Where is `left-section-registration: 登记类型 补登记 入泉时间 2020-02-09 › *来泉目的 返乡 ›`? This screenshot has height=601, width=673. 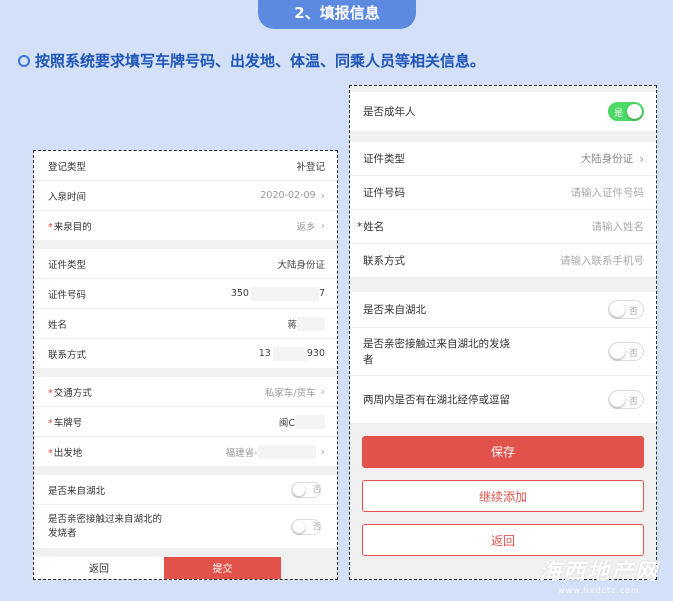
left-section-registration: 登记类型 补登记 入泉时间 2020-02-09 › *来泉目的 返乡 › is located at coordinates (185, 196).